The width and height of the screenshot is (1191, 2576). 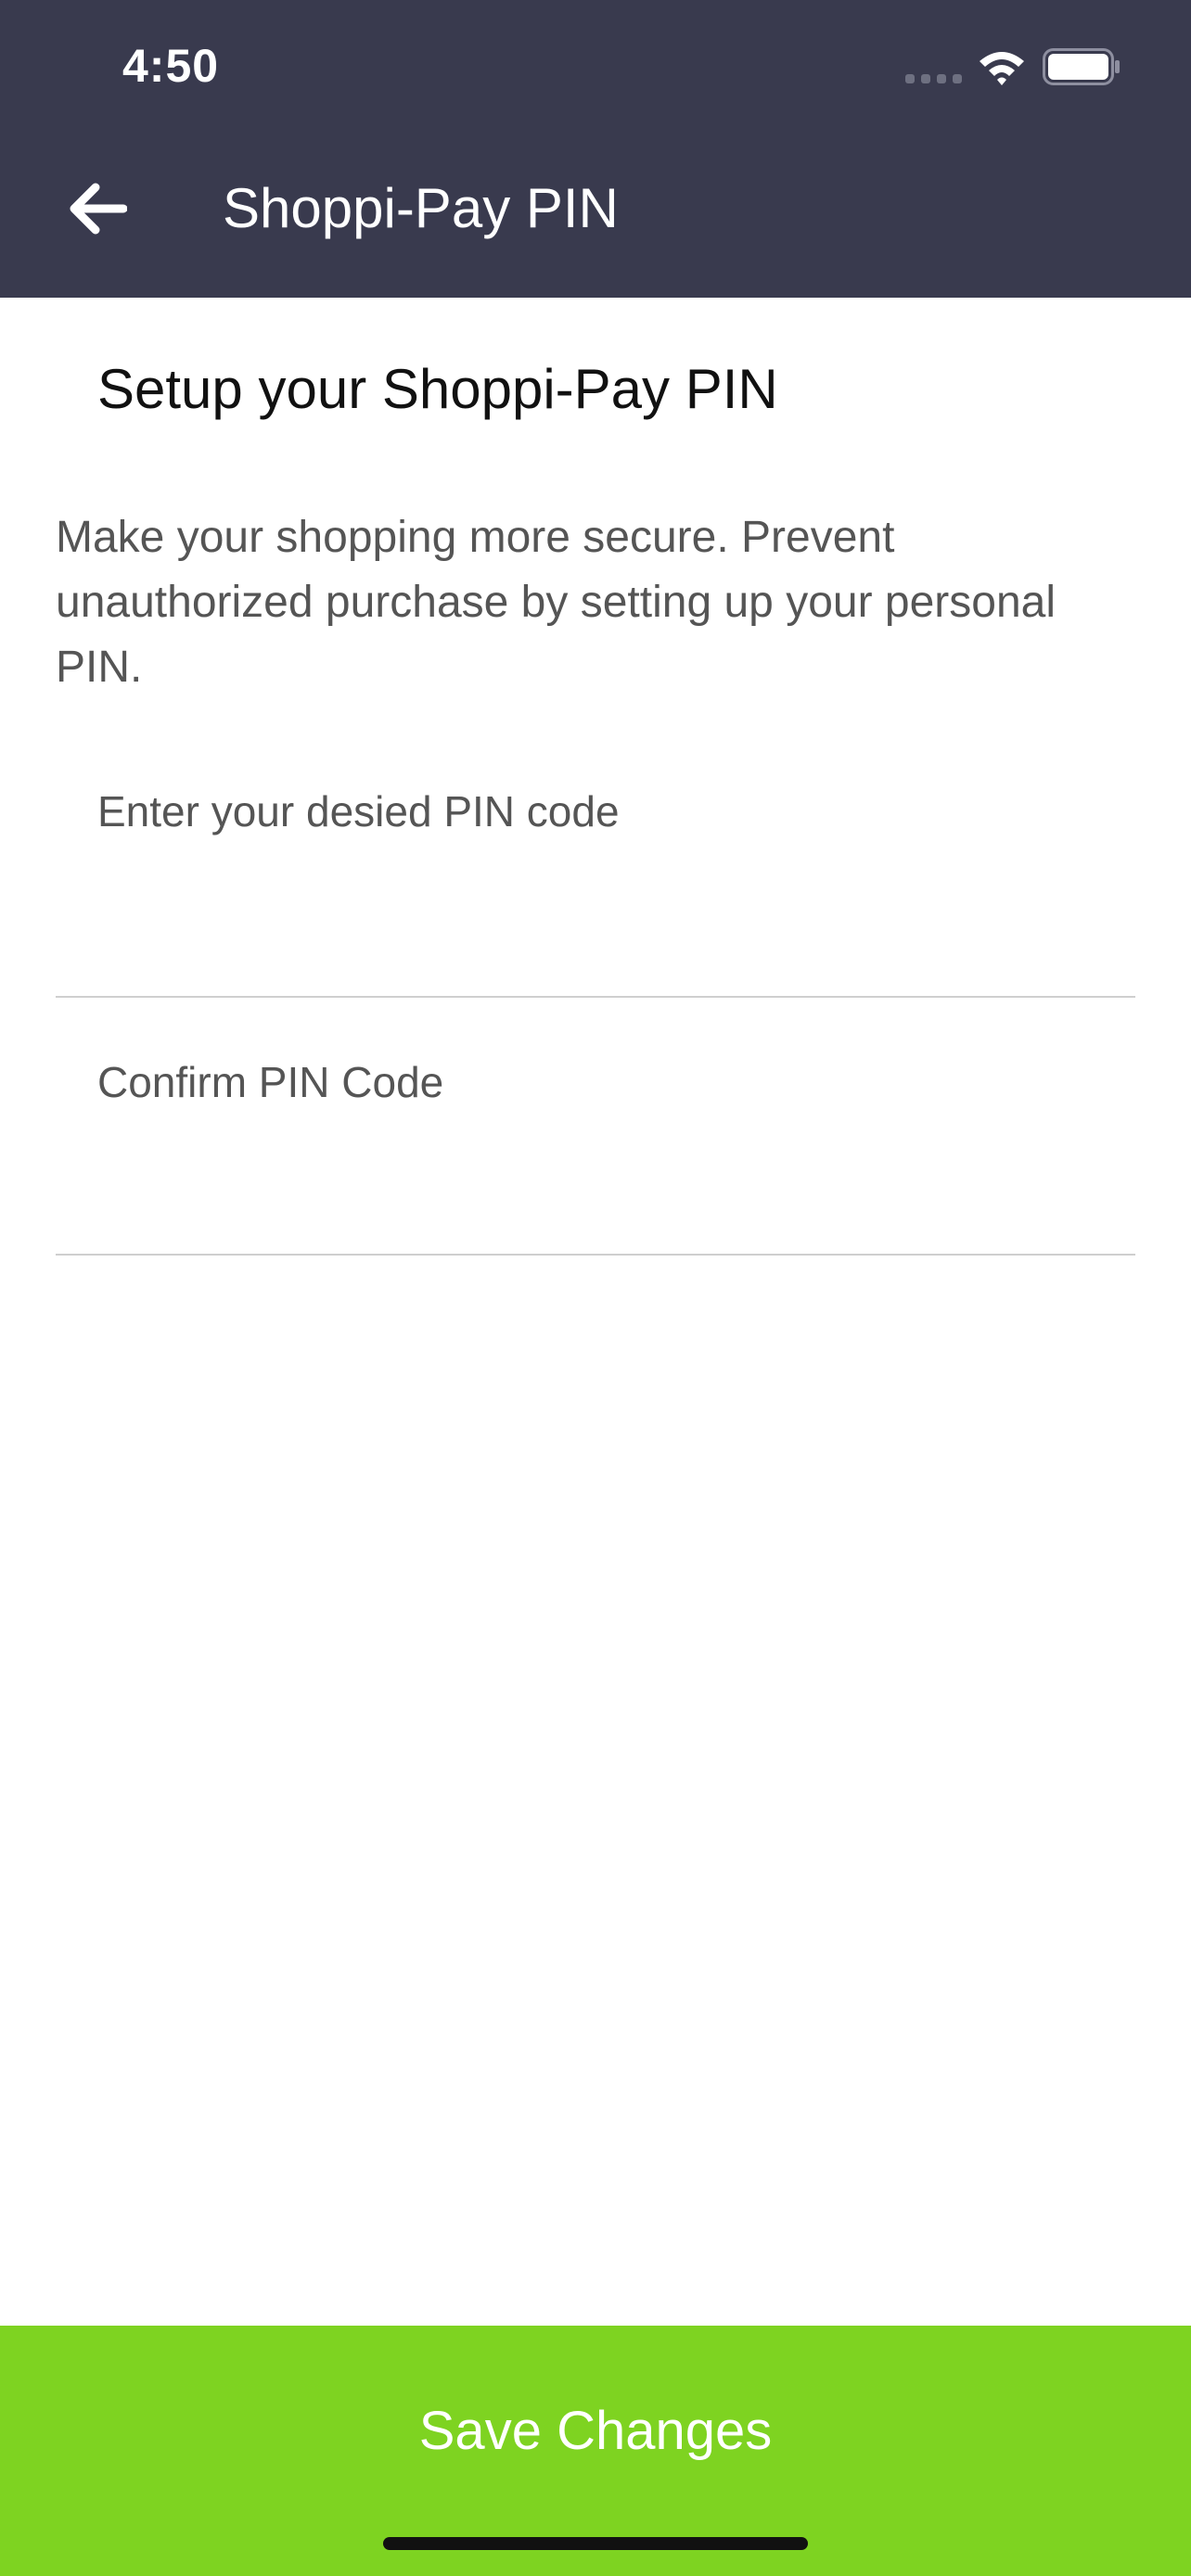 I want to click on home-indicator, so click(x=595, y=2543).